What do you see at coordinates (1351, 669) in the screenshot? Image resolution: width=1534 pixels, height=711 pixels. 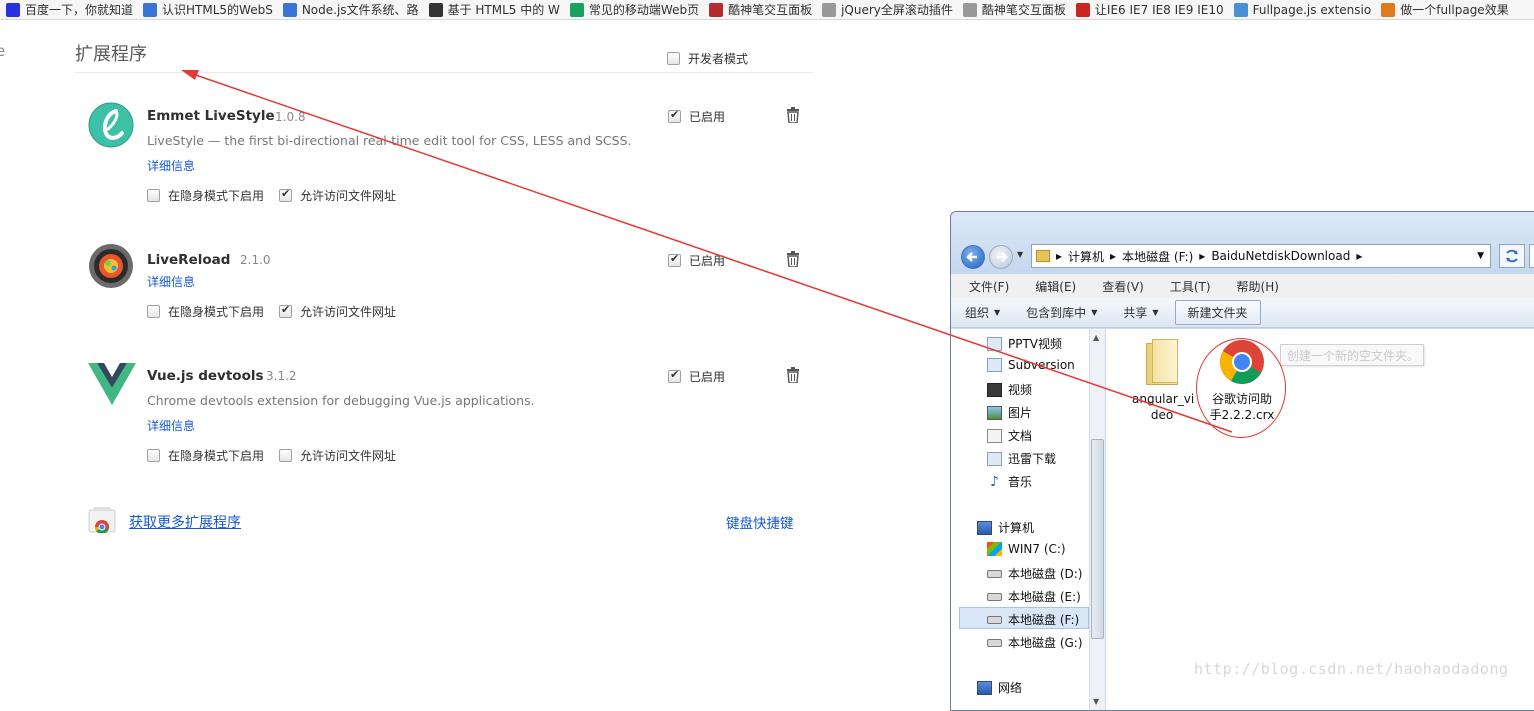 I see `watermark-text: http://blog.csdn.net/haohaodadong` at bounding box center [1351, 669].